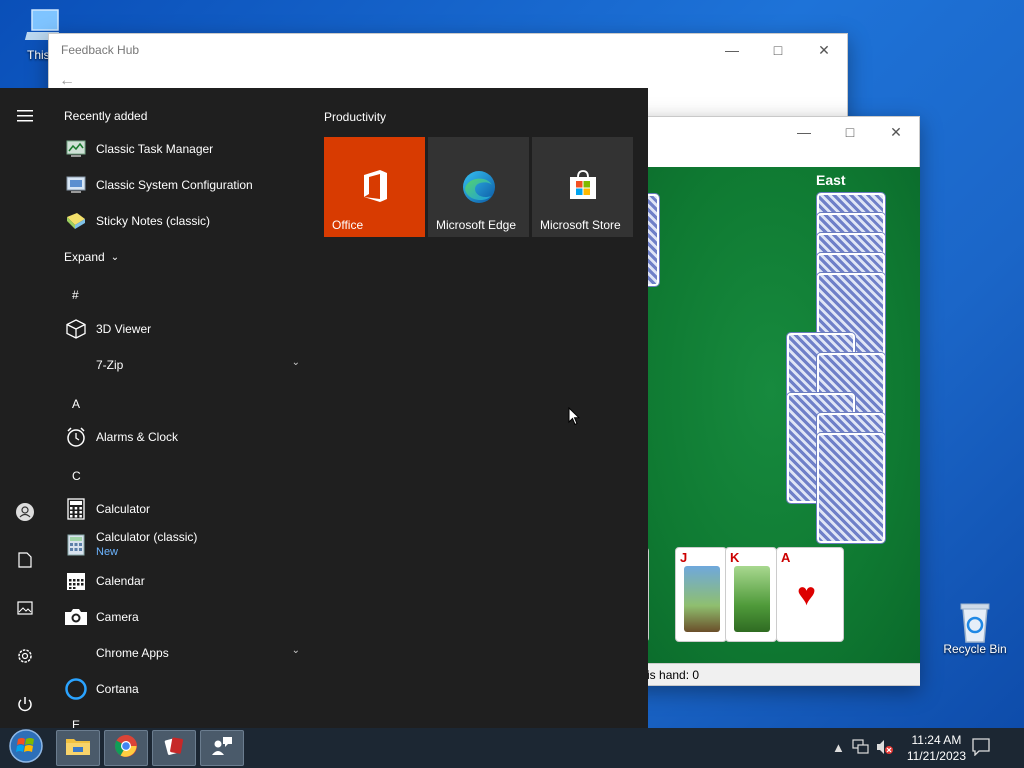 This screenshot has width=1024, height=768. I want to click on hamburger-menu-icon, so click(25, 116).